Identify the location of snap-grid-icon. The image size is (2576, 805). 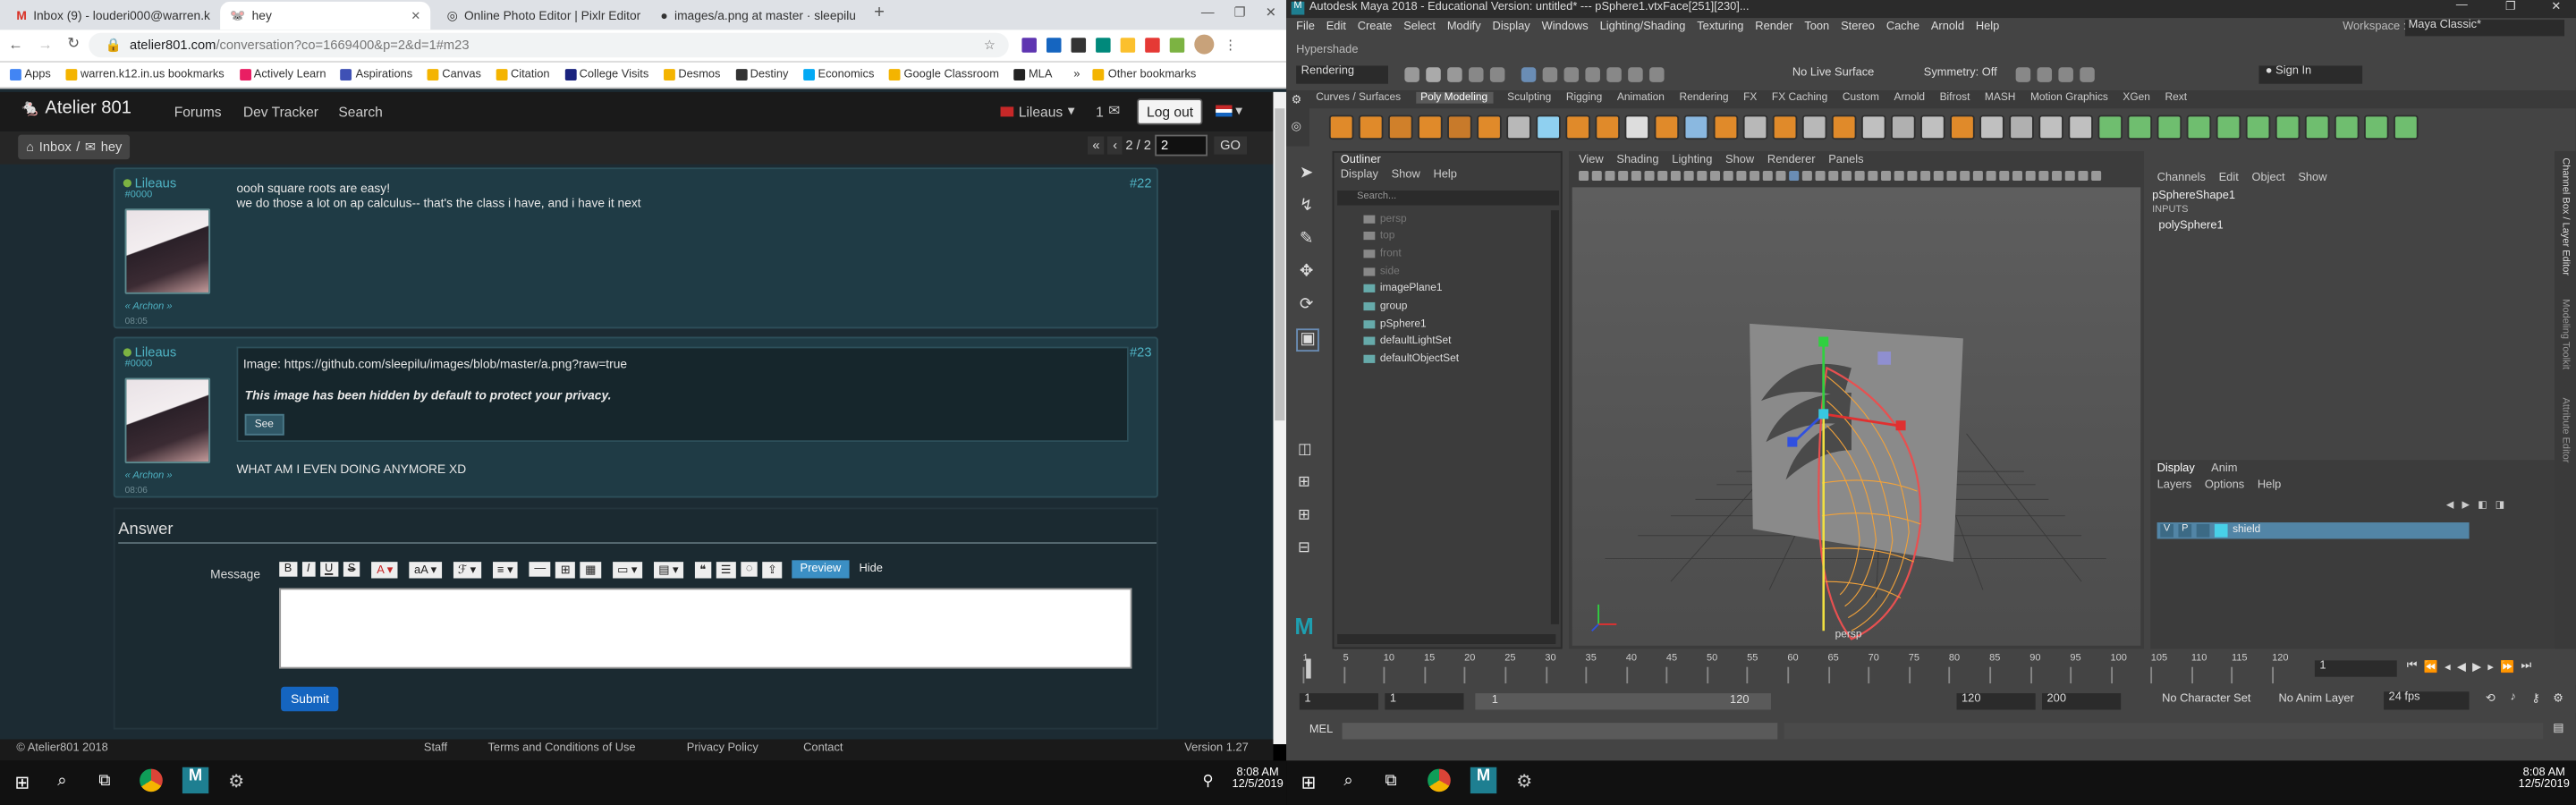
(1571, 74).